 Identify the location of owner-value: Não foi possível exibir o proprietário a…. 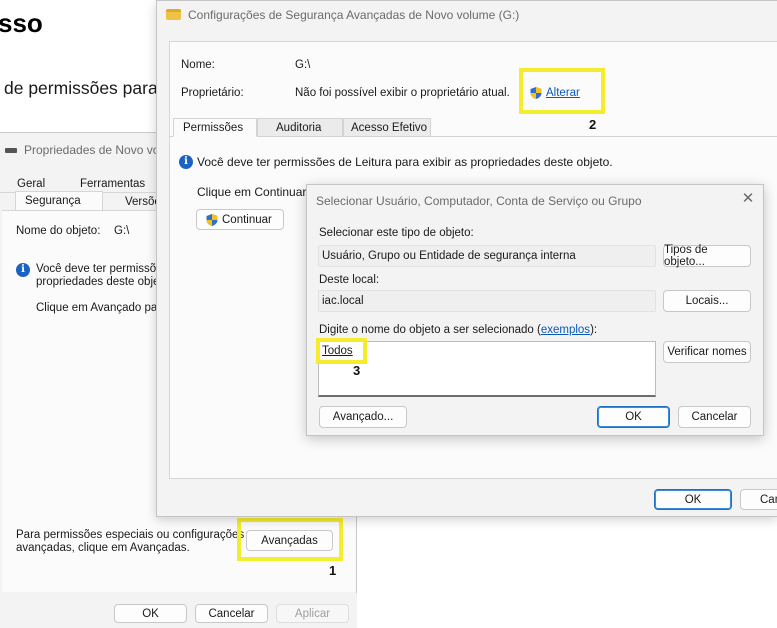
(402, 93).